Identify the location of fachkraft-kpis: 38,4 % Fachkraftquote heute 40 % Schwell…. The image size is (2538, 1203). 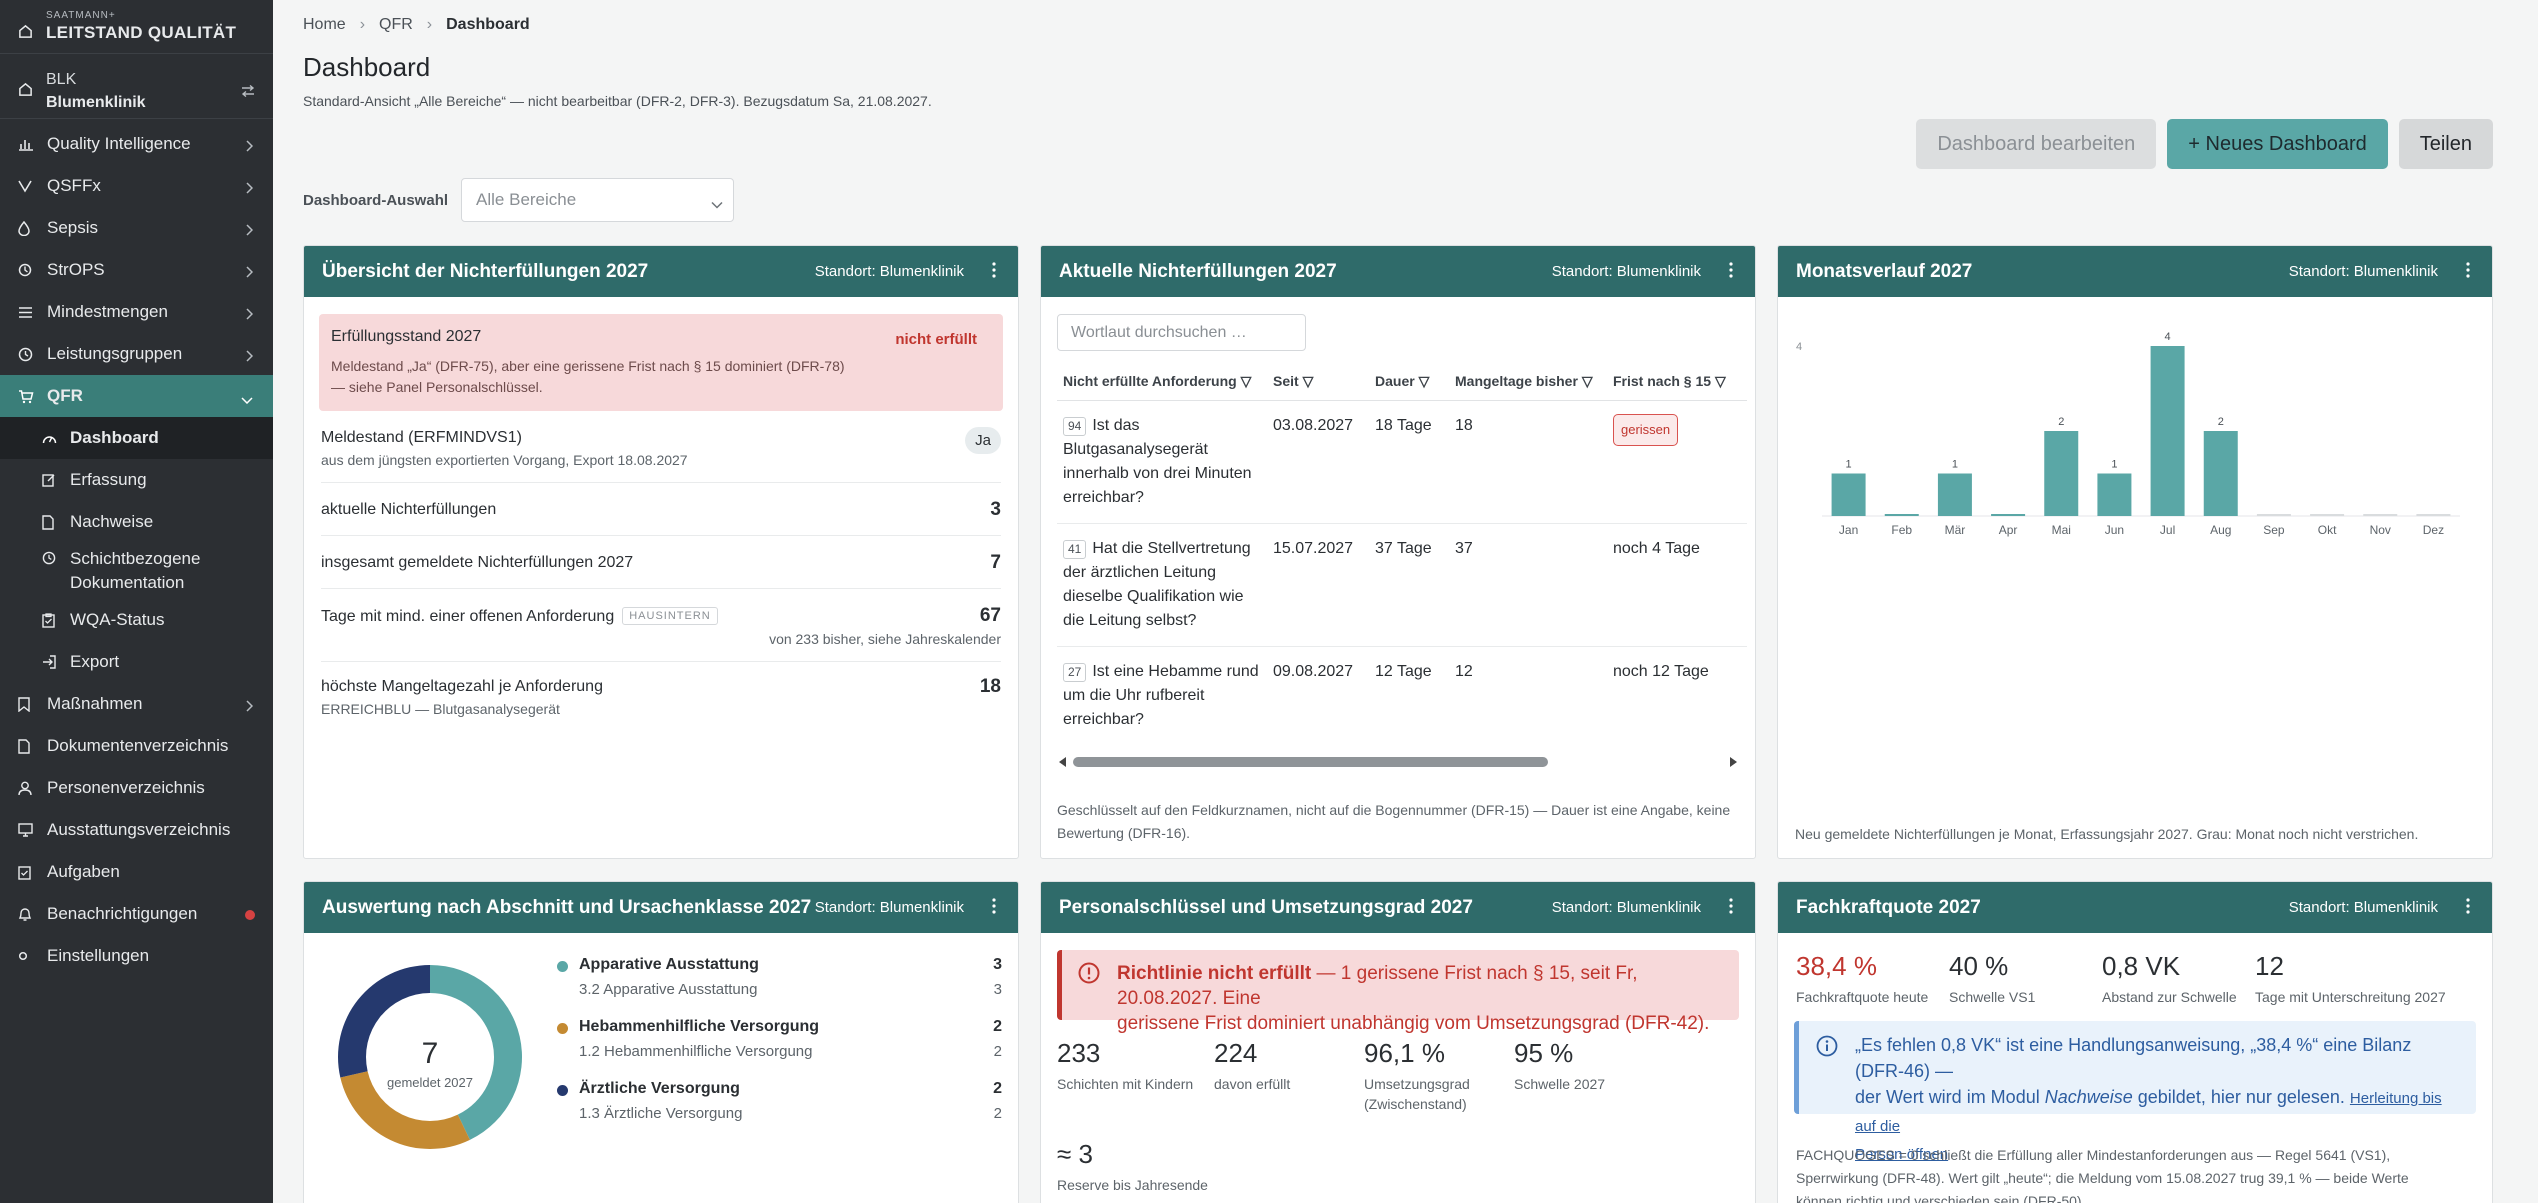
(2144, 979).